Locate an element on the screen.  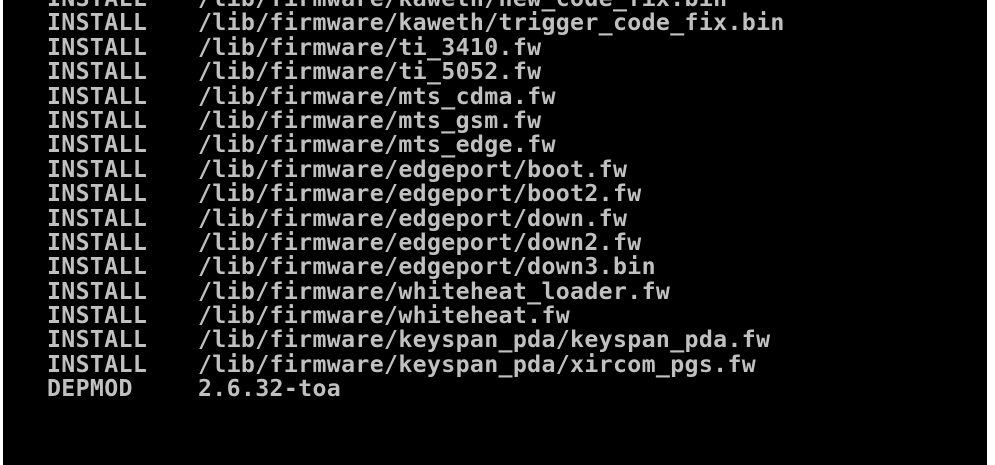
terminal-line: DEPMOD 2.6.32-toa is located at coordinates (416, 389).